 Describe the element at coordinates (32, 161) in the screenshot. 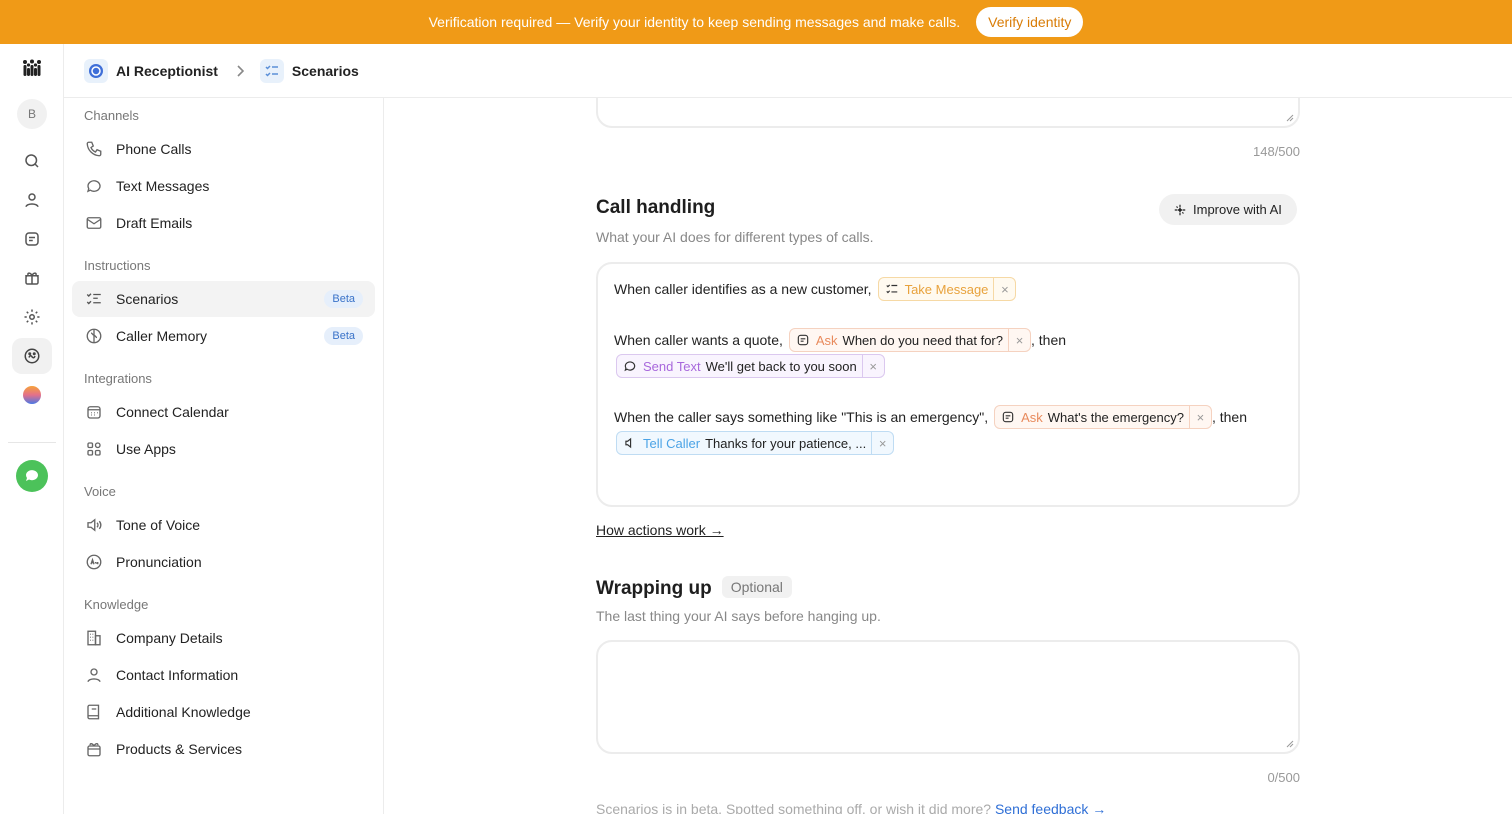

I see `search-icon` at that location.